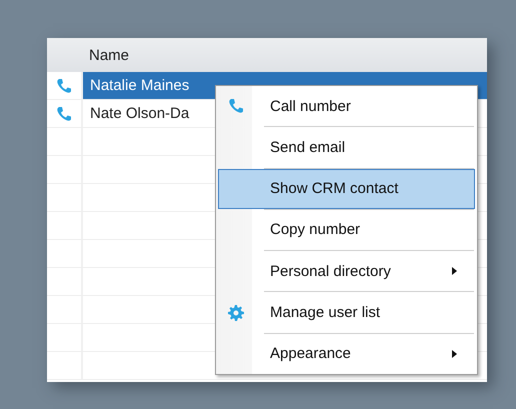 Image resolution: width=516 pixels, height=409 pixels. I want to click on gear-icon, so click(236, 312).